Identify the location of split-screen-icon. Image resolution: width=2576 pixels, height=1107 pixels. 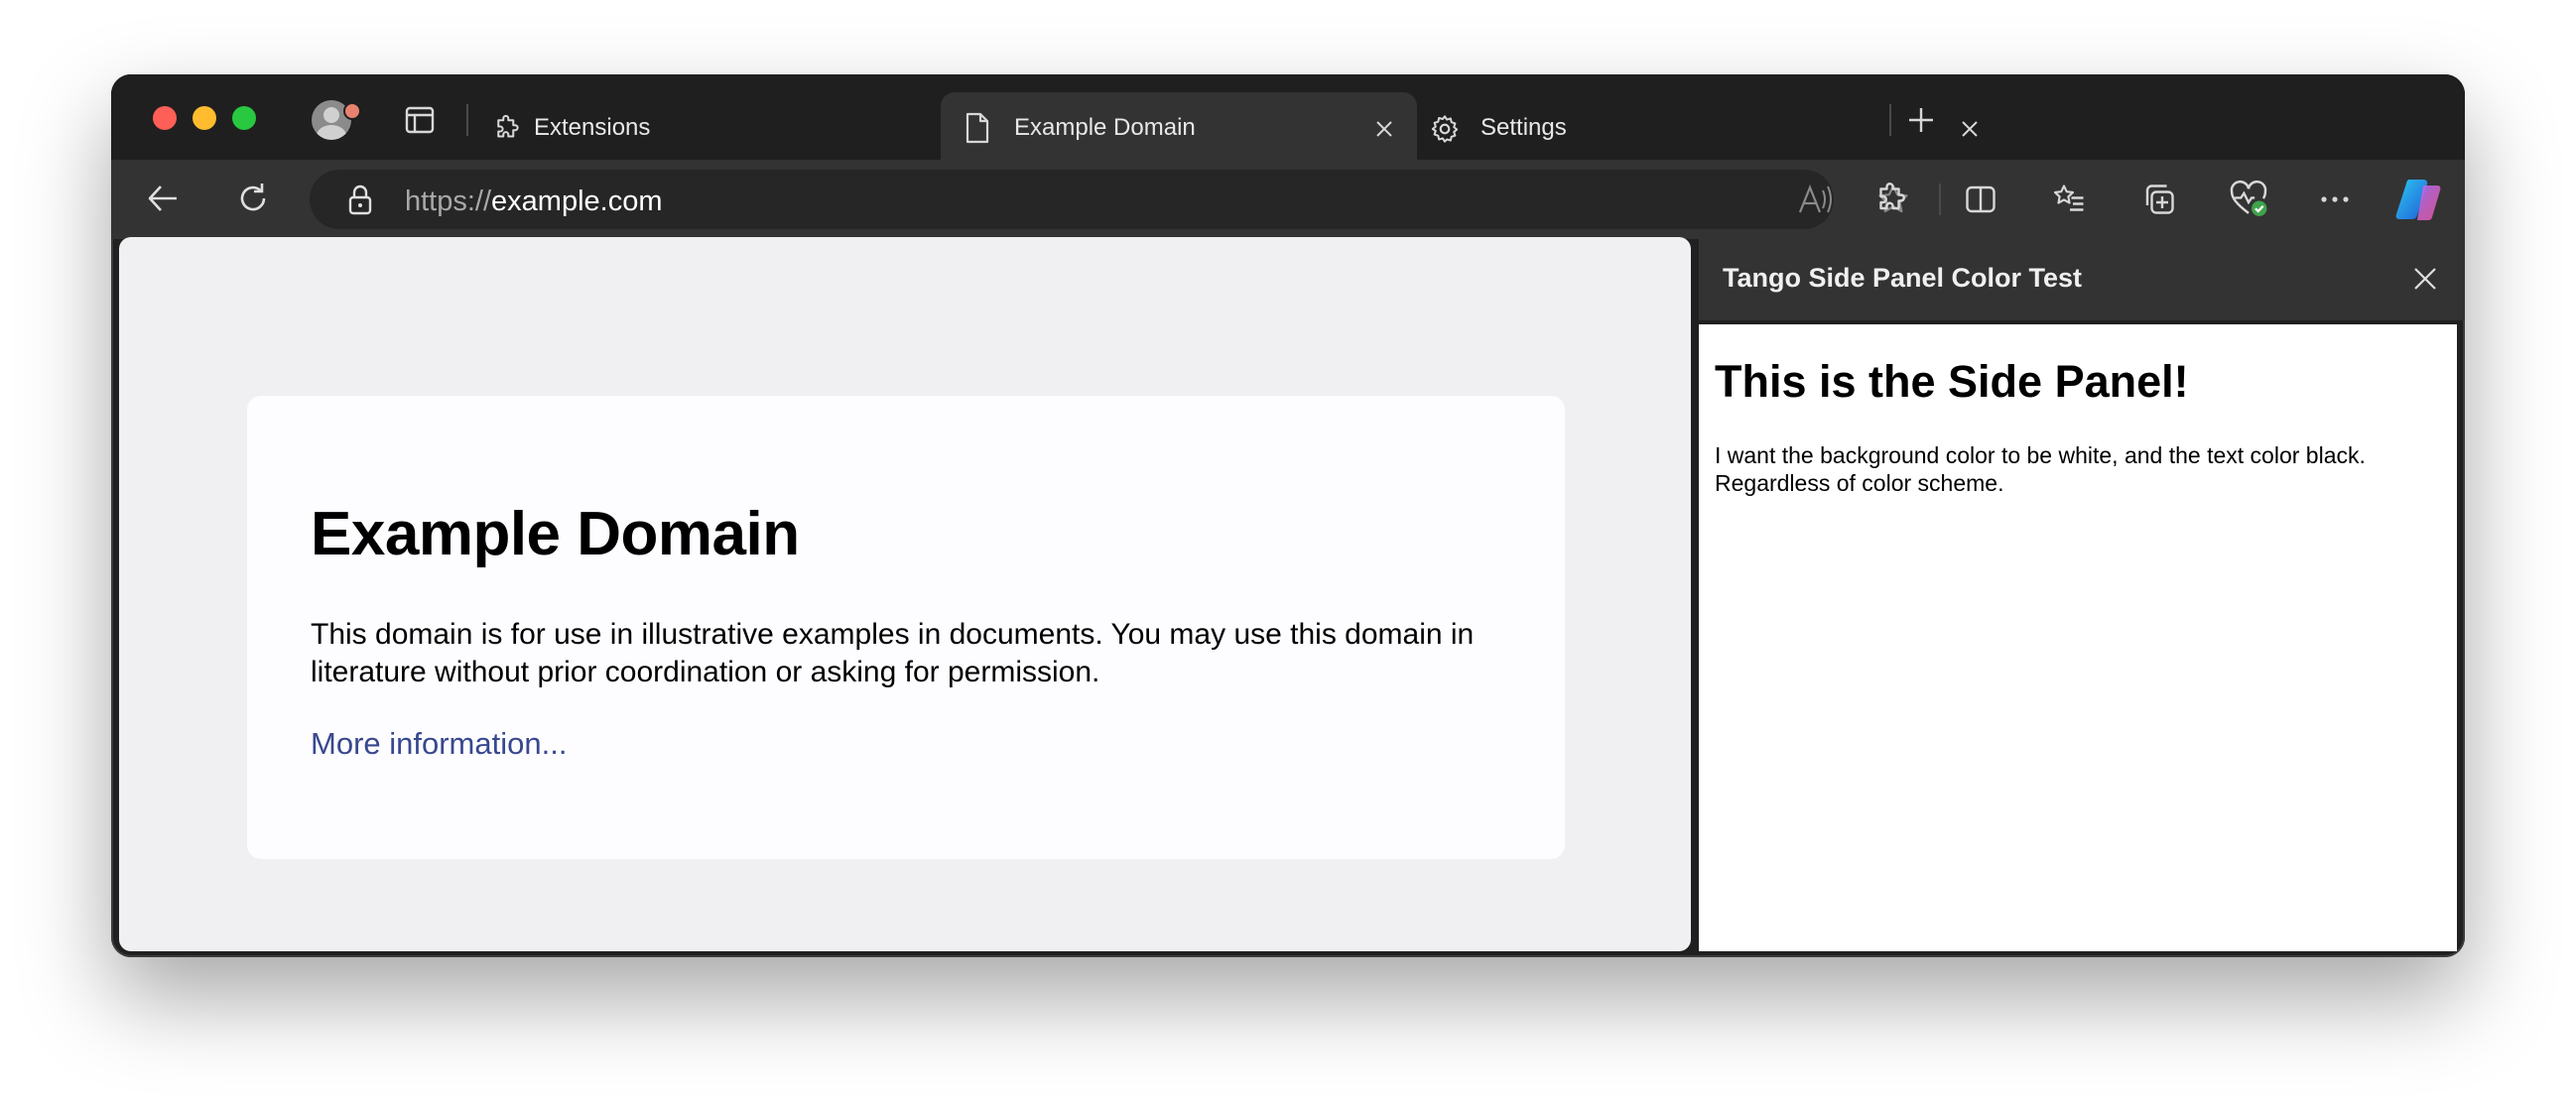
(1981, 199).